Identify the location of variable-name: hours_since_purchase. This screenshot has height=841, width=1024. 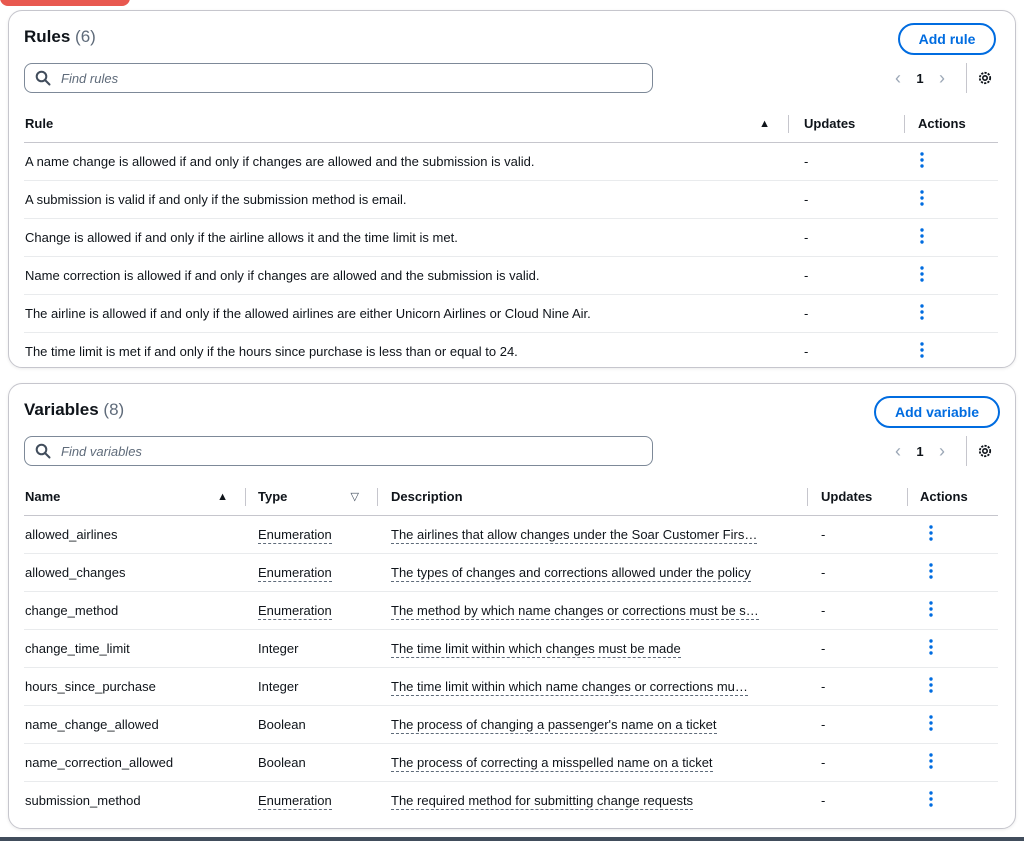
(132, 686).